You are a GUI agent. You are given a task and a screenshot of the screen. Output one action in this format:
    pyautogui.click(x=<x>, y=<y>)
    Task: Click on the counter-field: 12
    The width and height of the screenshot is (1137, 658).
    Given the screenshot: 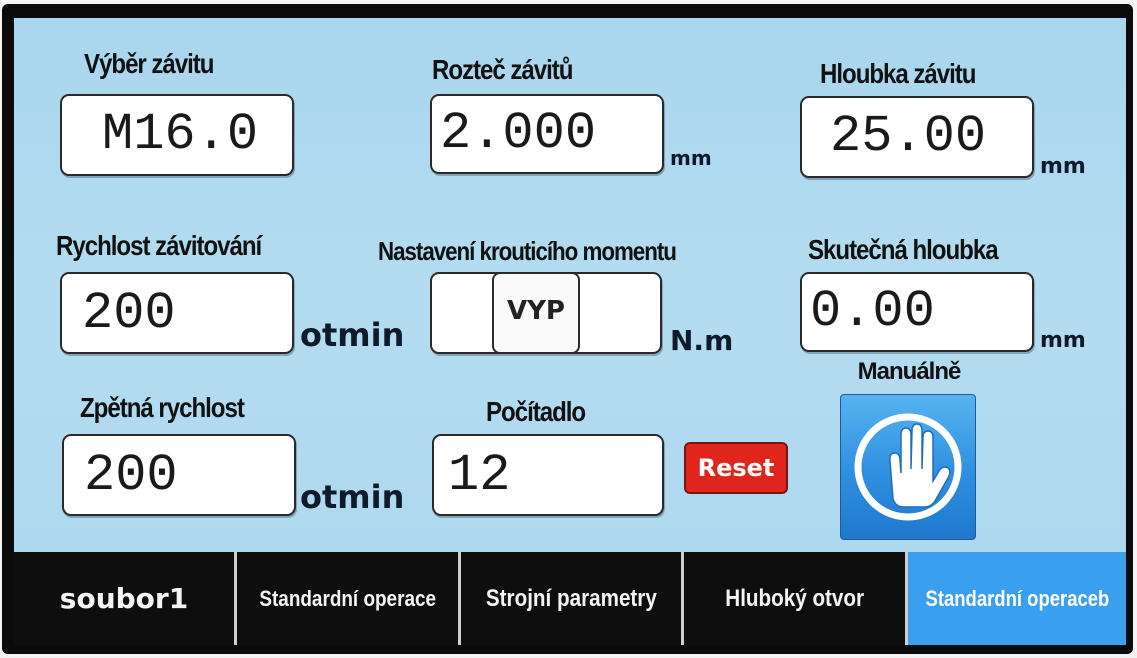 What is the action you would take?
    pyautogui.click(x=548, y=475)
    